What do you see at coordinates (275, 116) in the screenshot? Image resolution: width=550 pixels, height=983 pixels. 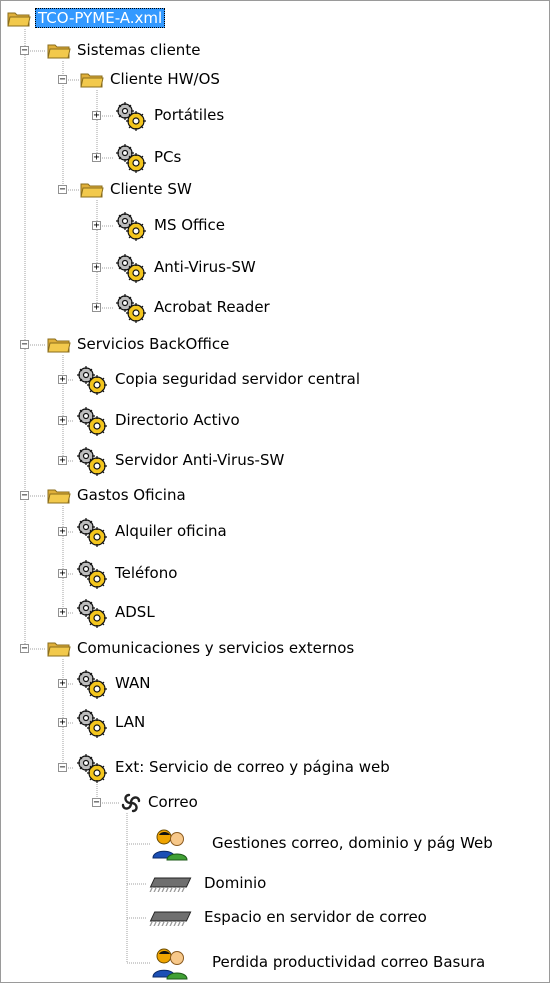 I see `tree-node-portatiles: + Portátiles` at bounding box center [275, 116].